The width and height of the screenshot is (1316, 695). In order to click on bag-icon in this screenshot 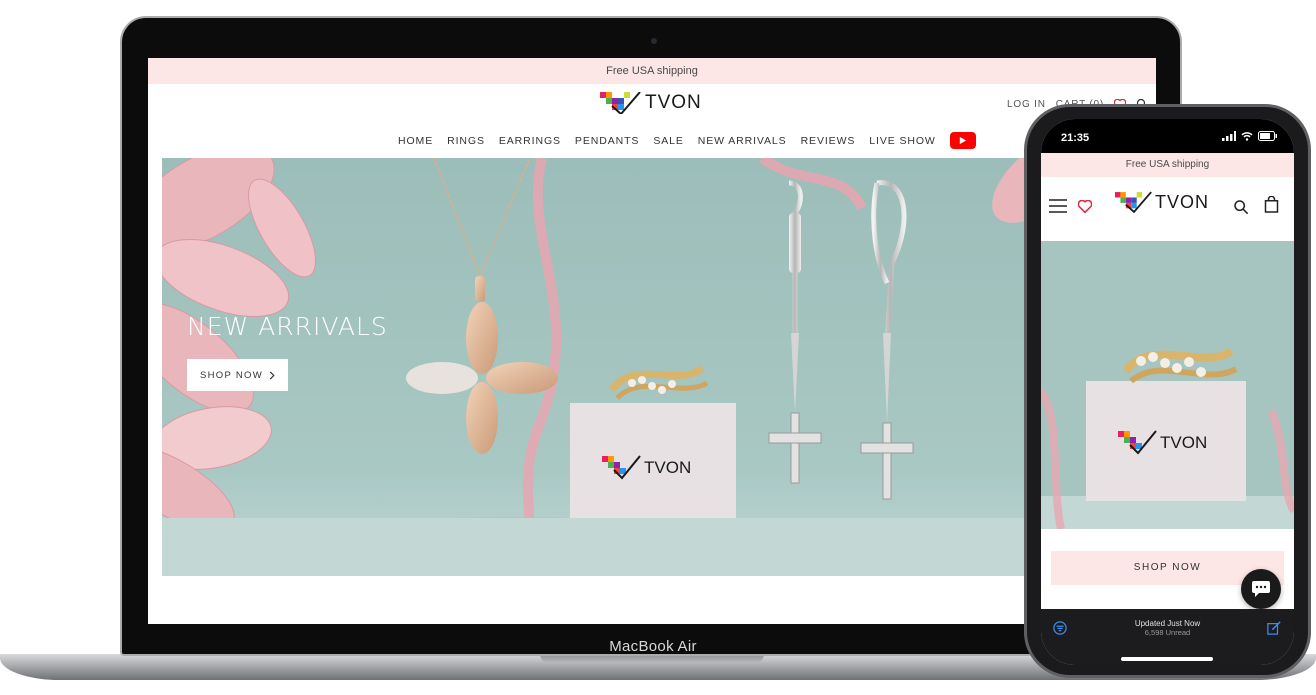, I will do `click(1271, 204)`.